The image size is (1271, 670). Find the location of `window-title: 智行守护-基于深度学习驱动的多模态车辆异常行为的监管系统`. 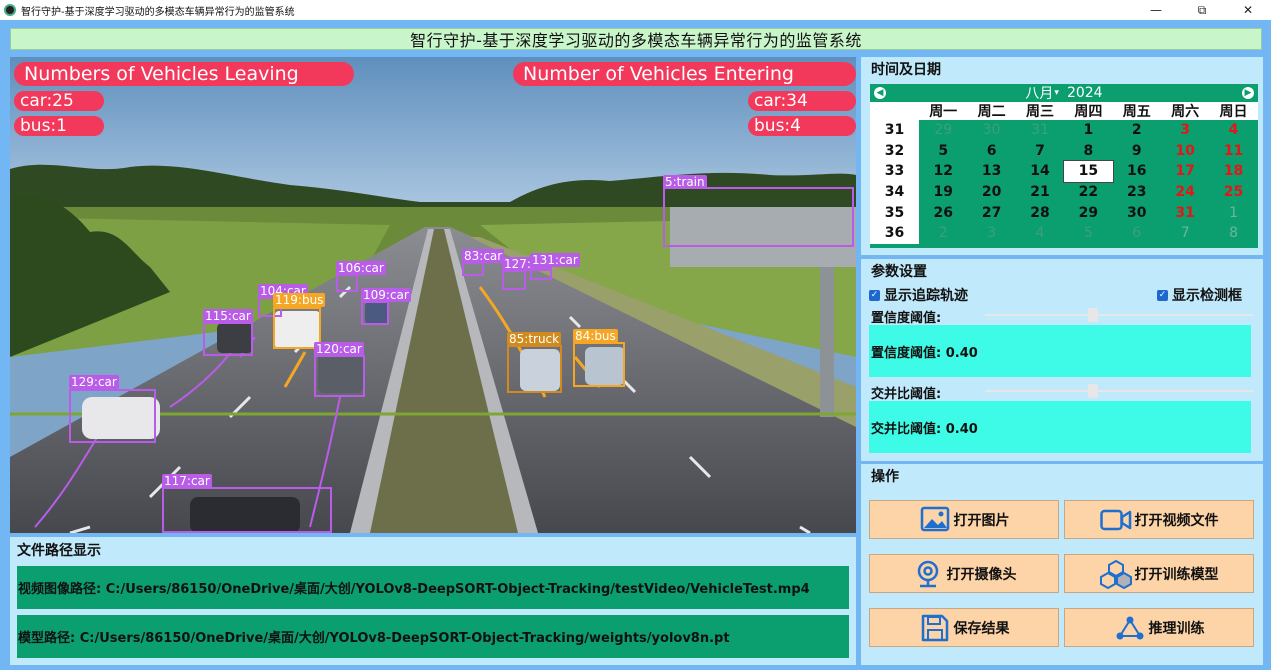

window-title: 智行守护-基于深度学习驱动的多模态车辆异常行为的监管系统 is located at coordinates (158, 12).